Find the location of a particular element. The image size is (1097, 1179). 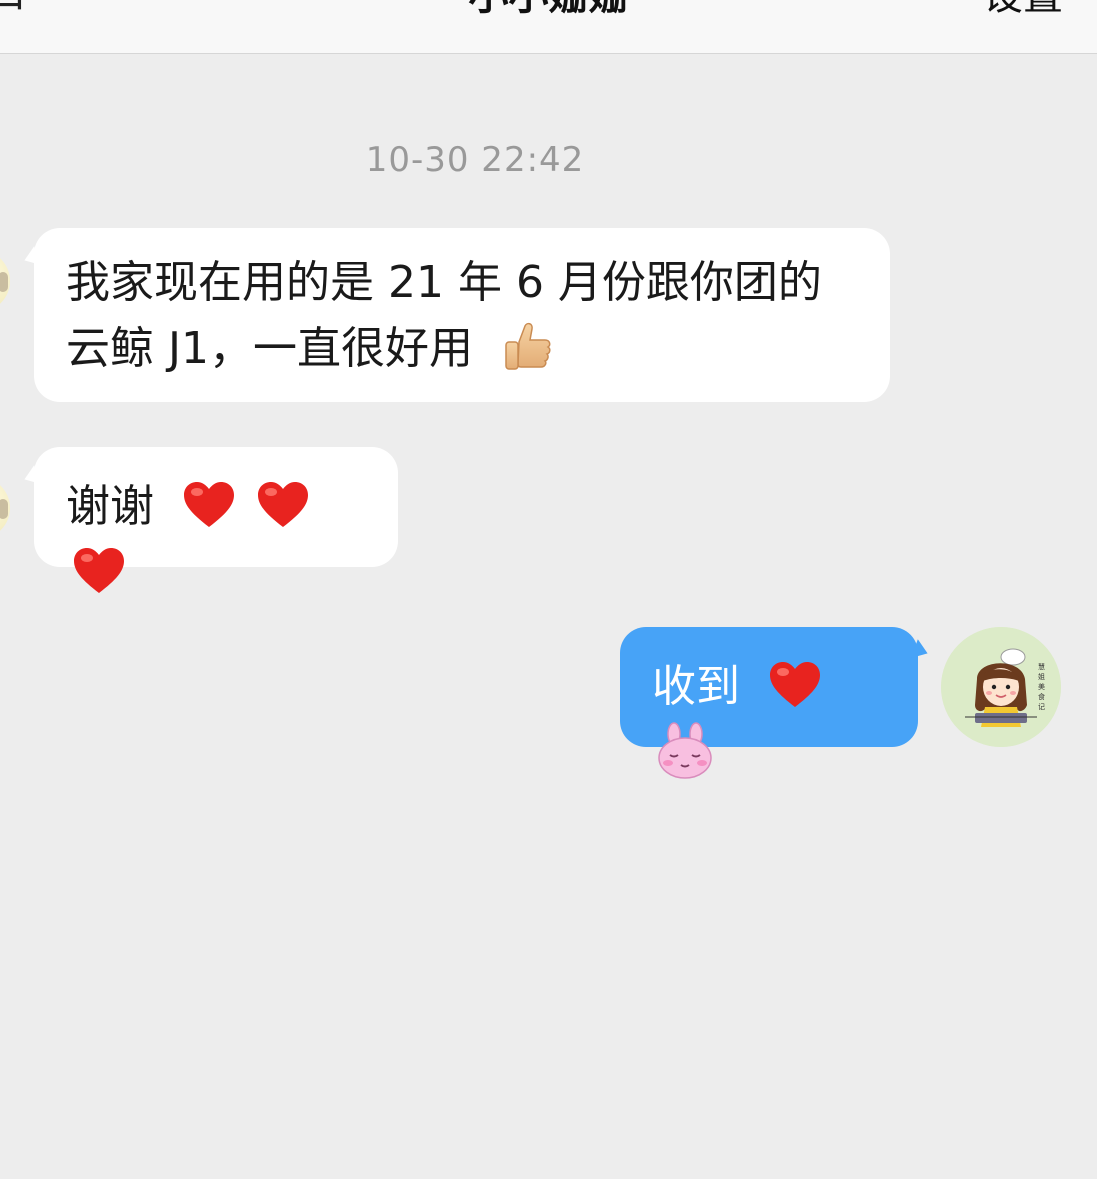

svg-text: 食 is located at coordinates (1041, 696).